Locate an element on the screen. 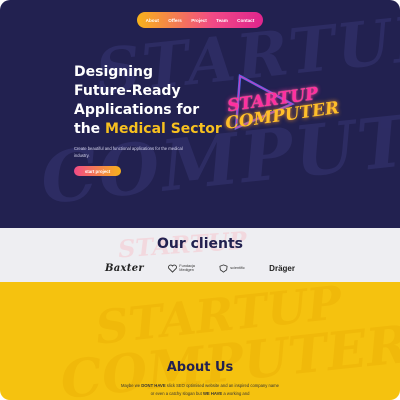 This screenshot has width=400, height=400. nav-item-about: About is located at coordinates (152, 20).